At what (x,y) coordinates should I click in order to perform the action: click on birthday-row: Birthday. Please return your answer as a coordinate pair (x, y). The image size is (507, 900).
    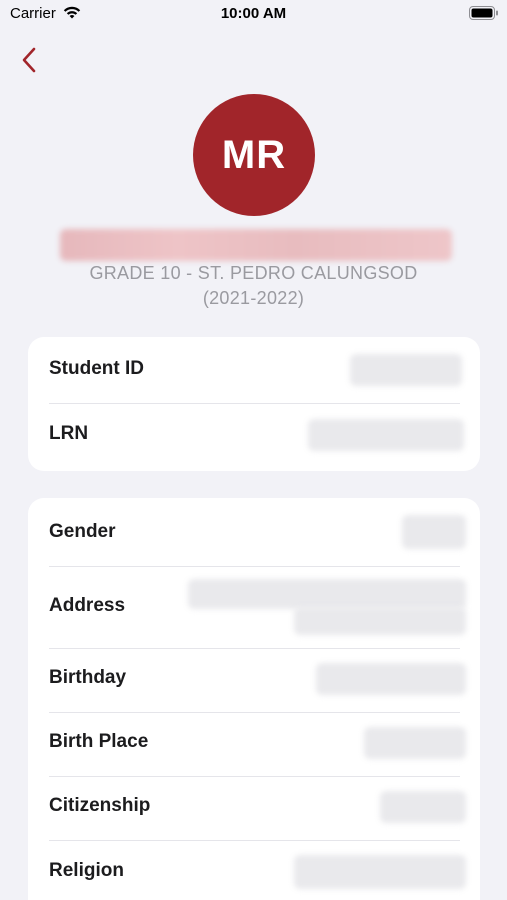
    Looking at the image, I should click on (254, 680).